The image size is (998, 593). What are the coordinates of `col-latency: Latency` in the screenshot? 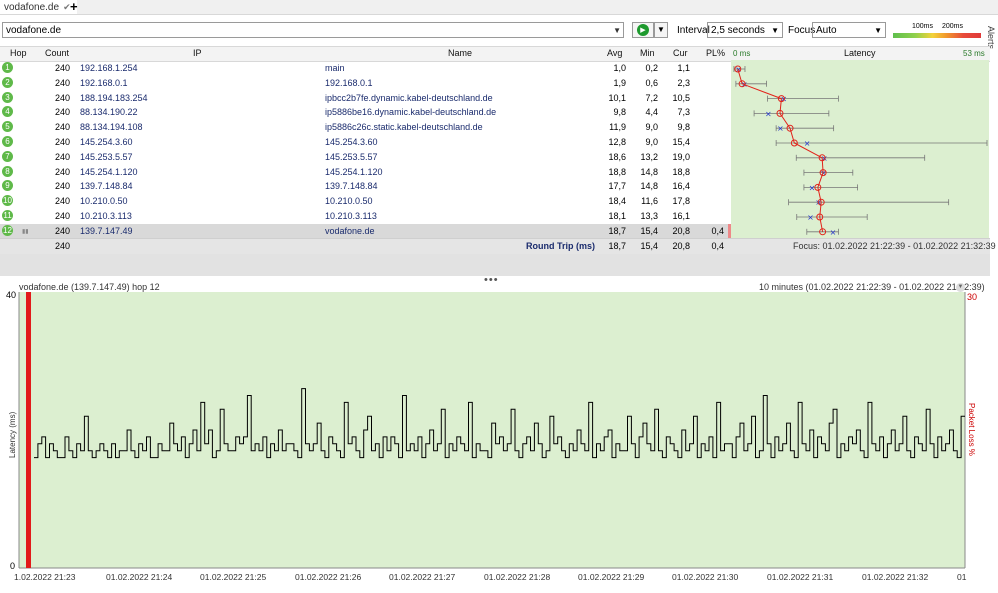 It's located at (860, 53).